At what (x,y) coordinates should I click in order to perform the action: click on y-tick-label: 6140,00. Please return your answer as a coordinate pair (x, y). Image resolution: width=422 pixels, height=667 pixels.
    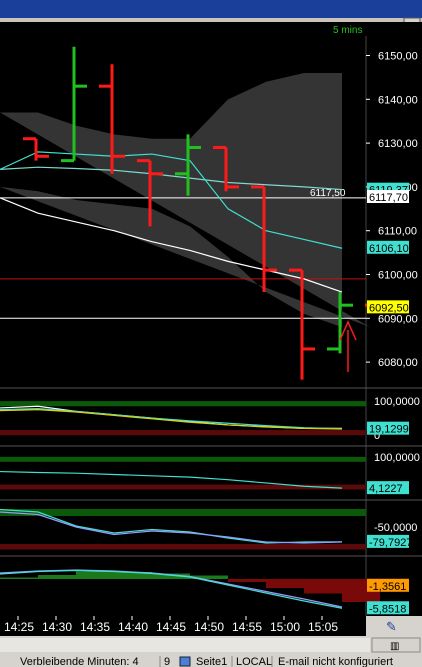
    Looking at the image, I should click on (398, 100).